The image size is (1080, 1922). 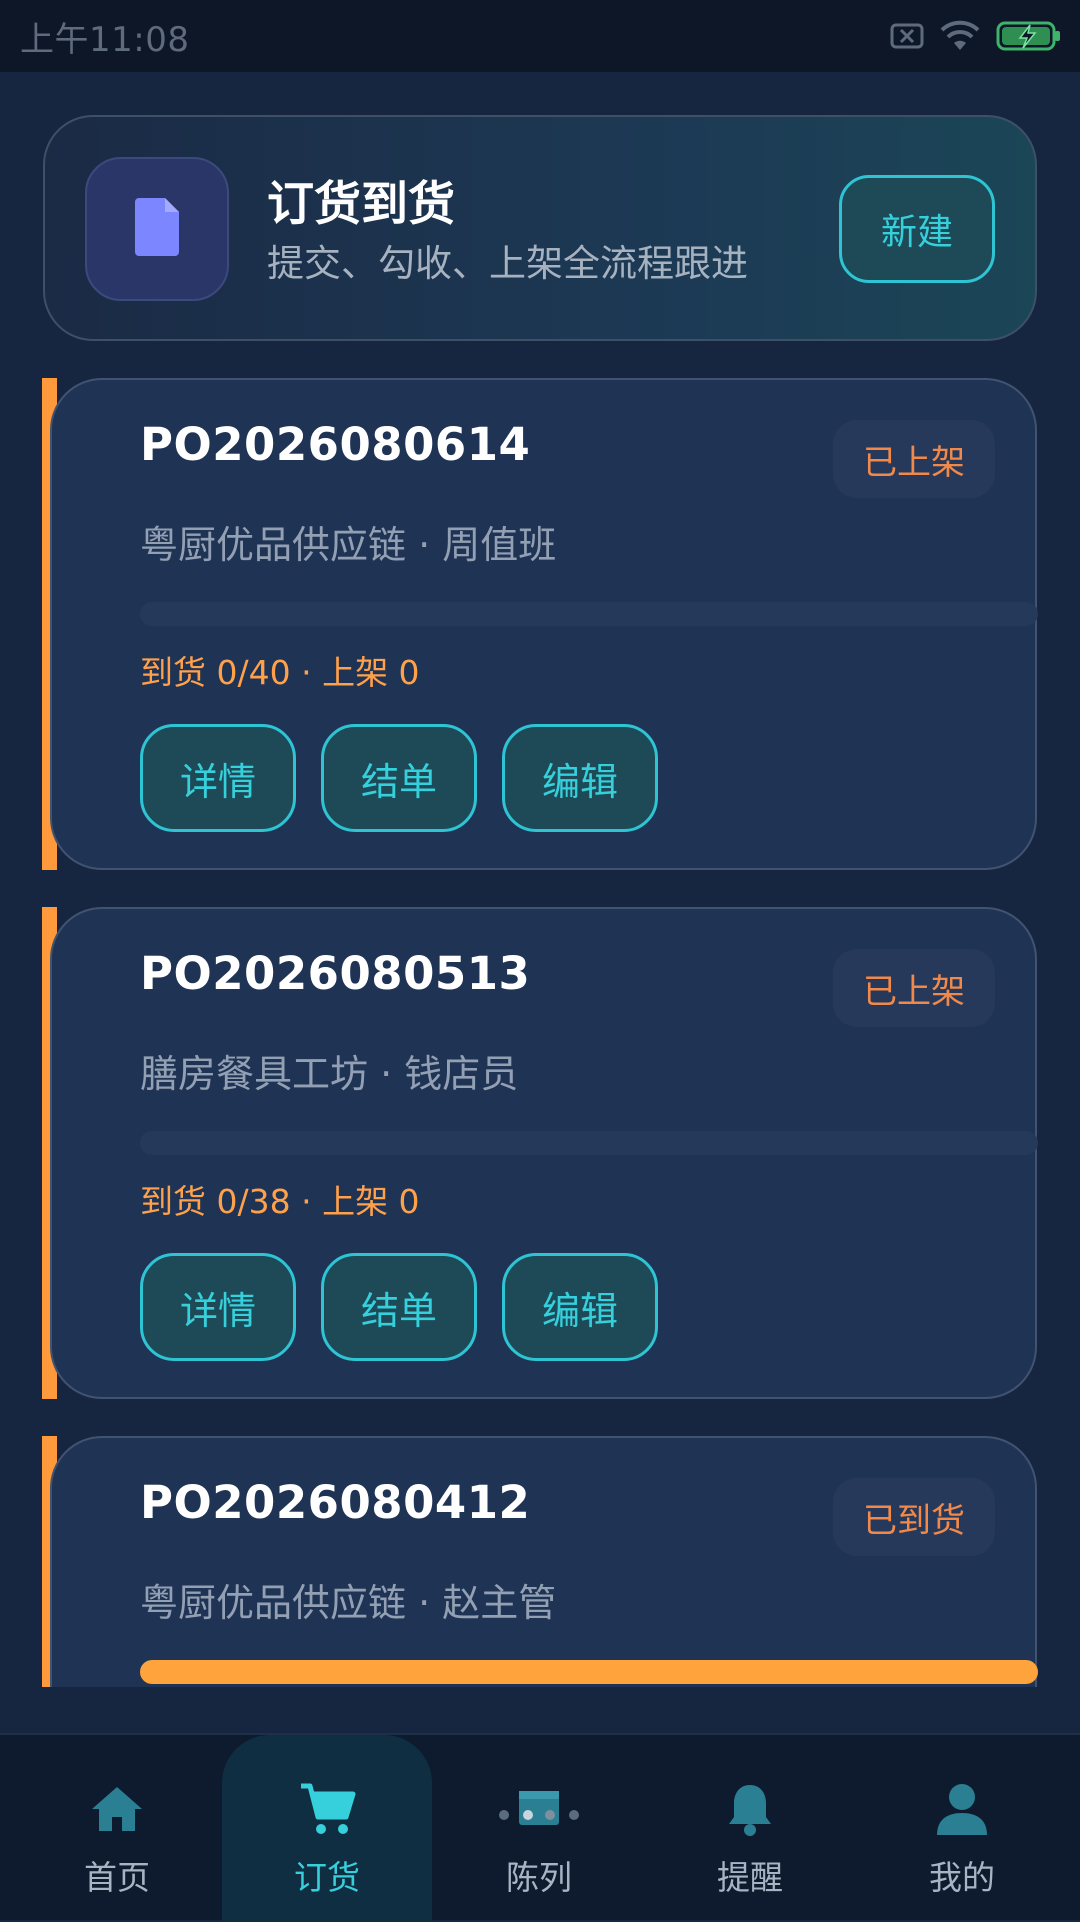 I want to click on order-card-body: PO2026080412 已到货 粤厨优品供应链 · 赵主管, so click(x=544, y=1561).